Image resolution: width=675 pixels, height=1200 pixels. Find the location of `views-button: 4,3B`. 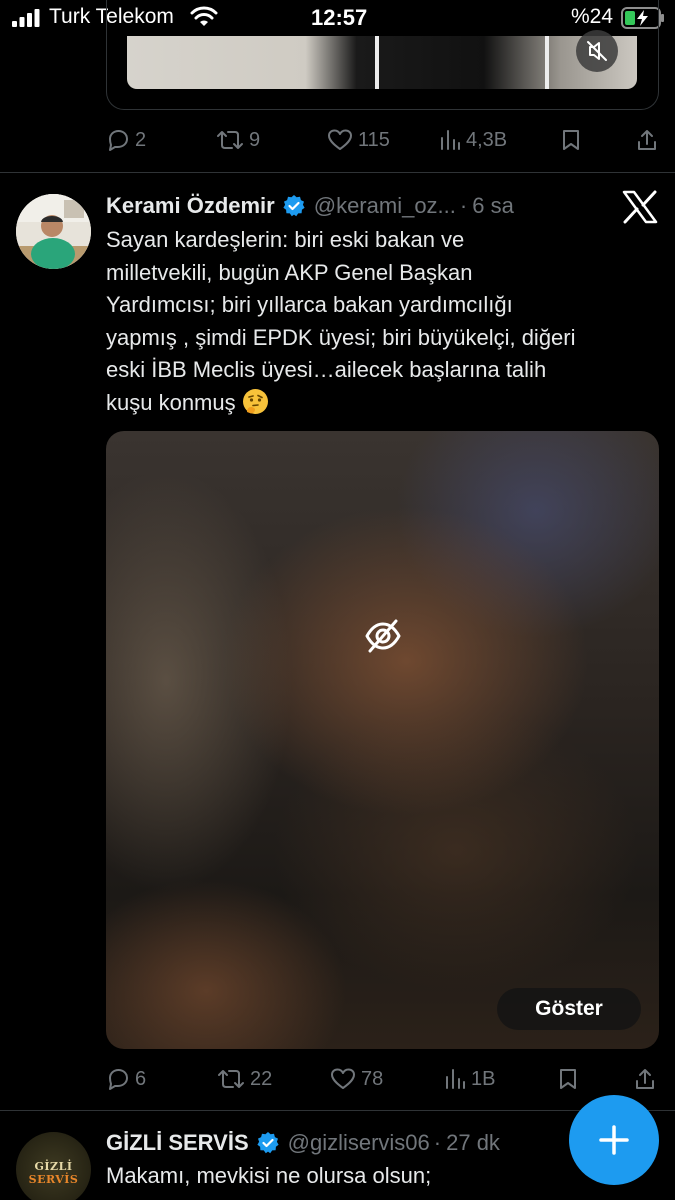

views-button: 4,3B is located at coordinates (473, 140).